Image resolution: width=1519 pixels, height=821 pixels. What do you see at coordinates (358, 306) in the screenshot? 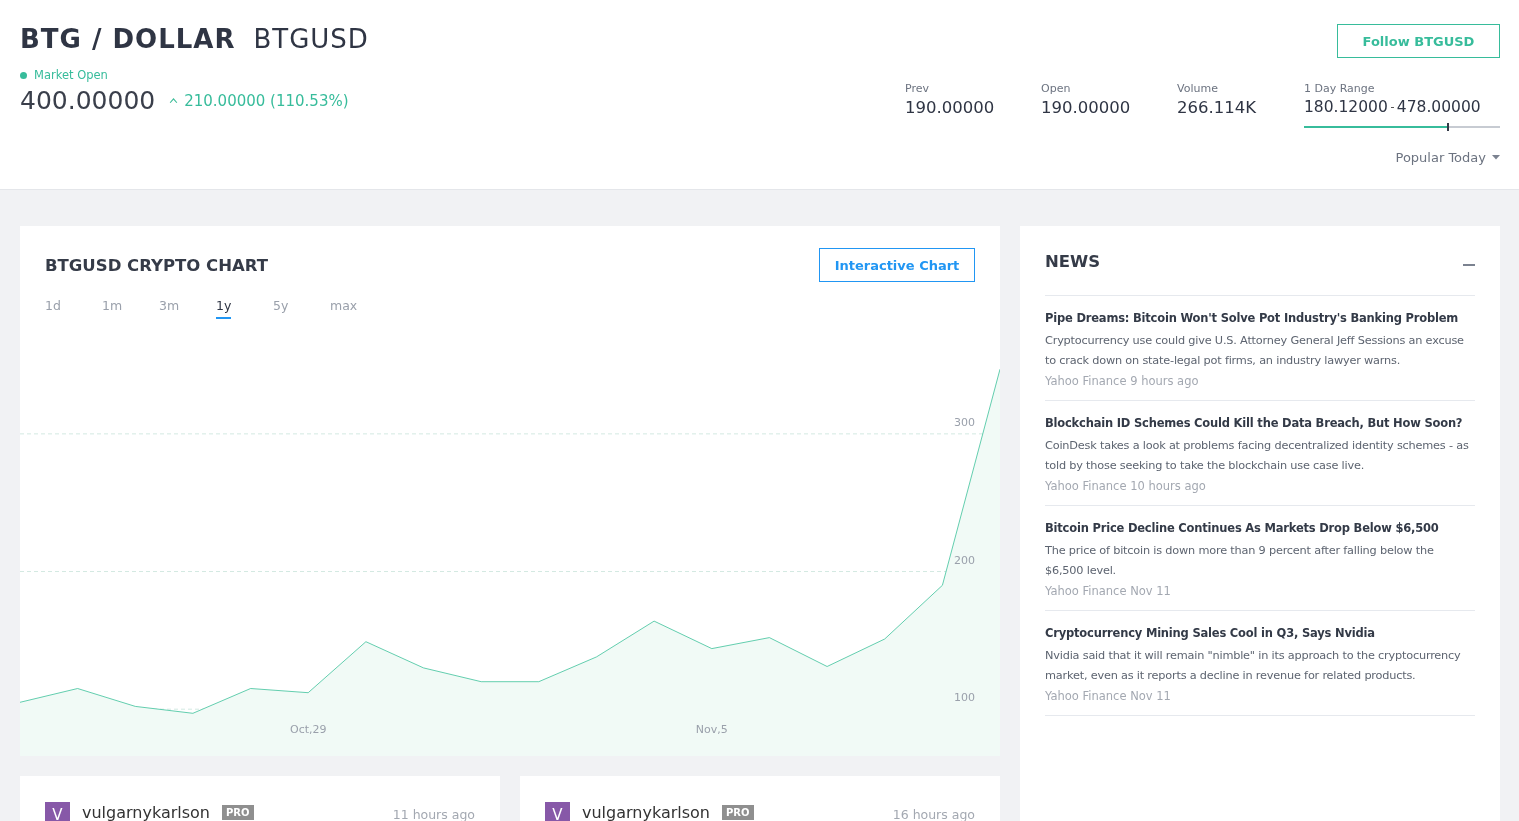
I see `range-tab: max` at bounding box center [358, 306].